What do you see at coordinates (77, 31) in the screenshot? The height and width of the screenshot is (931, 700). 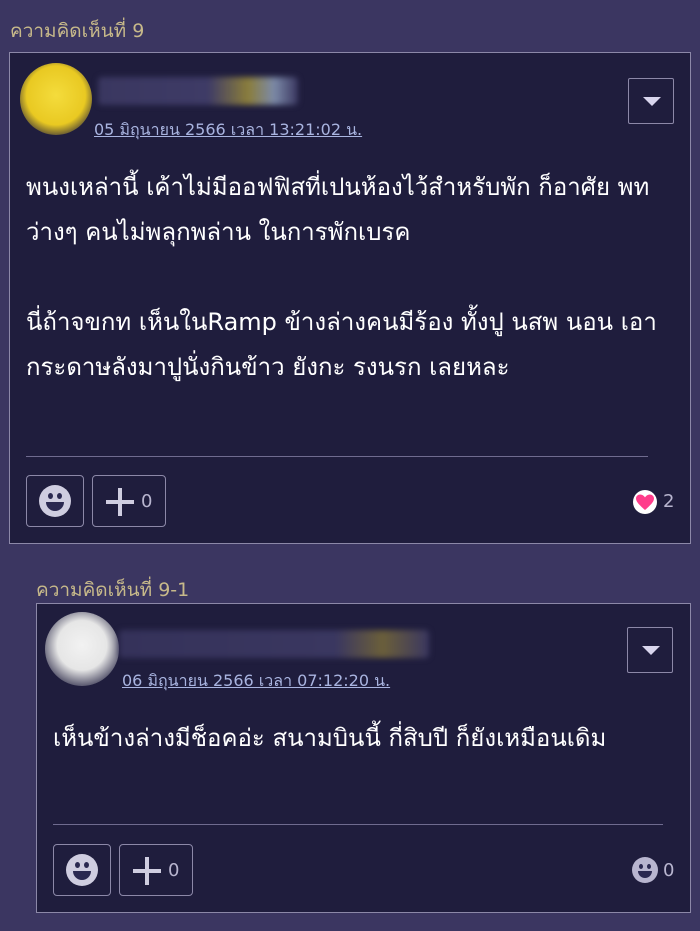 I see `comment-label: ความคิดเห็นที่ 9` at bounding box center [77, 31].